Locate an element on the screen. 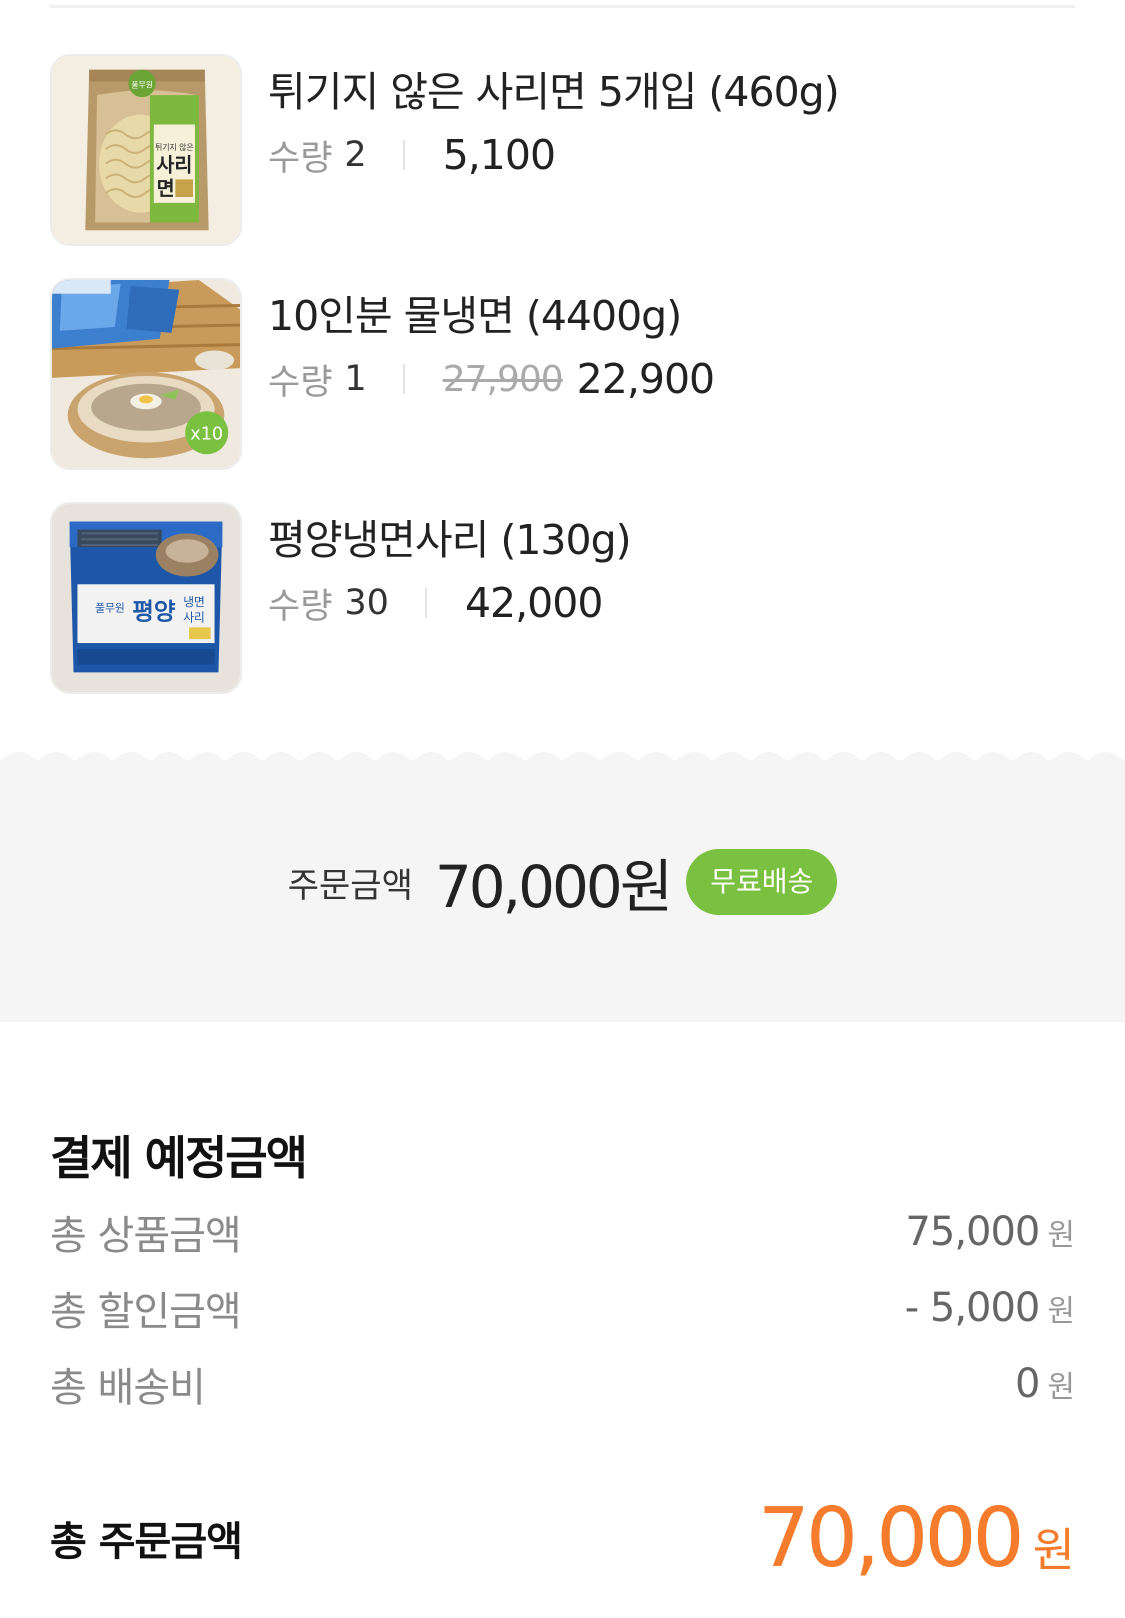  quantity-value: 2 is located at coordinates (355, 155).